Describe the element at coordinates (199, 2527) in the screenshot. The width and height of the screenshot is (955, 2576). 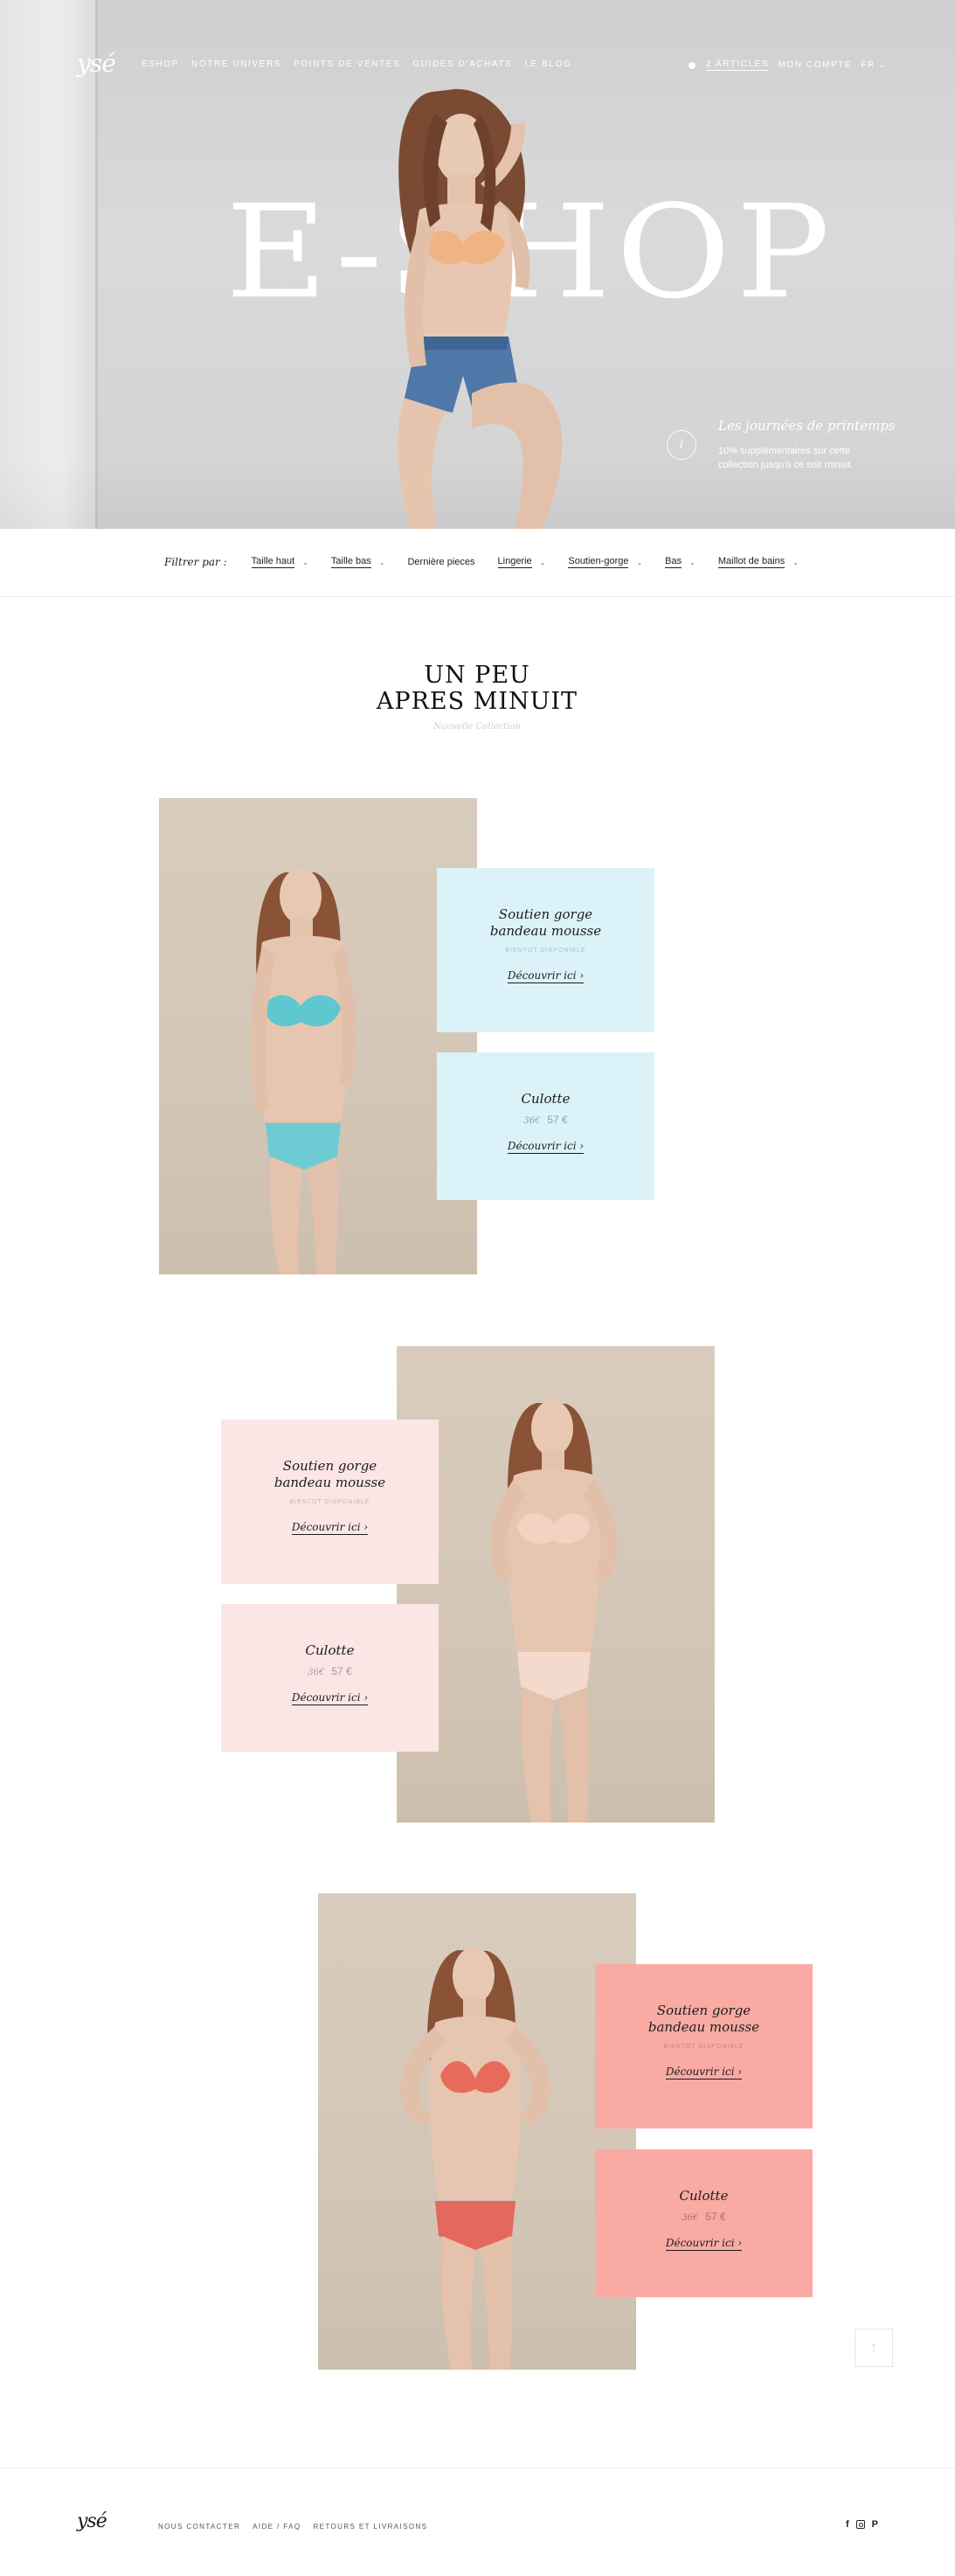
I see `footer-link-contact: NOUS CONTACTER` at that location.